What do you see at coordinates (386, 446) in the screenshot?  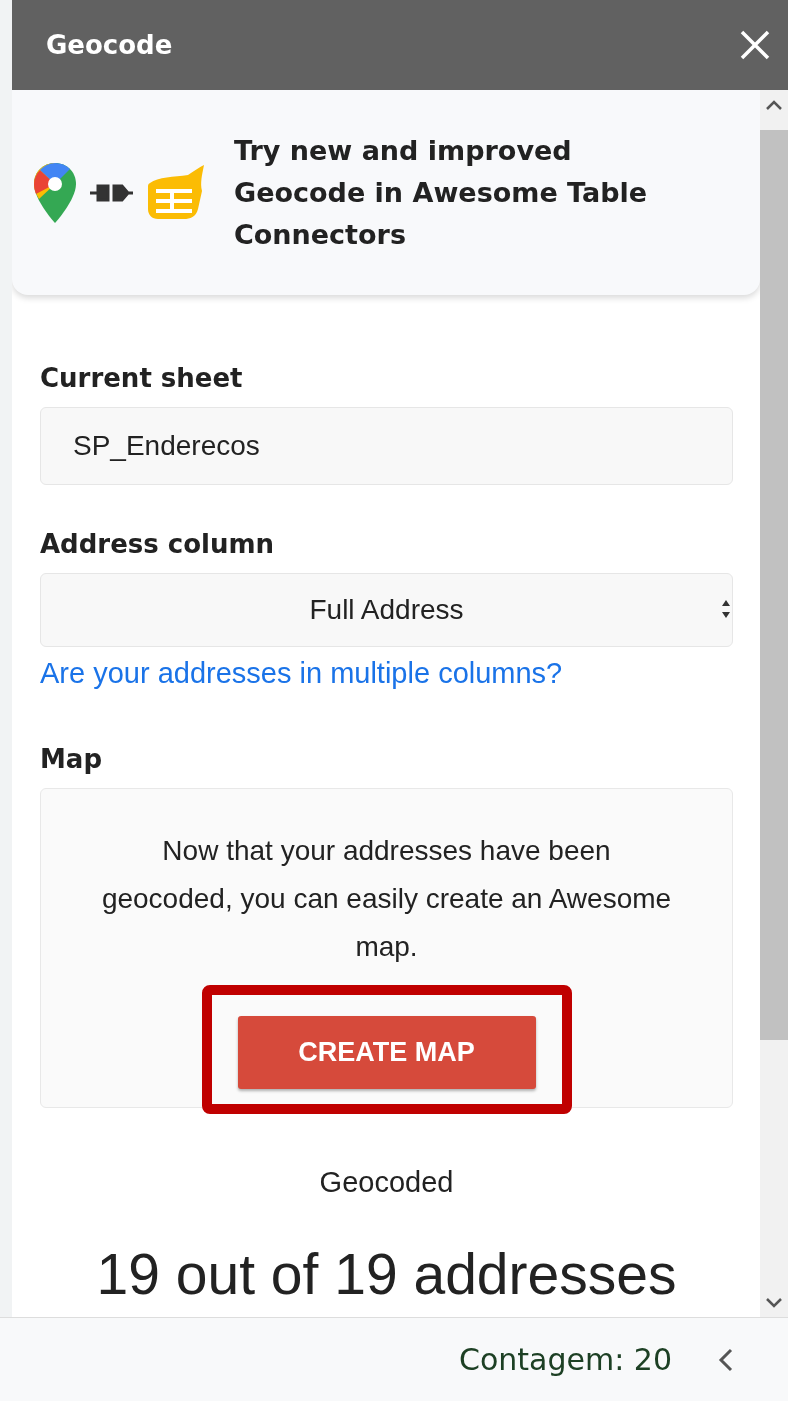 I see `sheet-field: SP_Enderecos` at bounding box center [386, 446].